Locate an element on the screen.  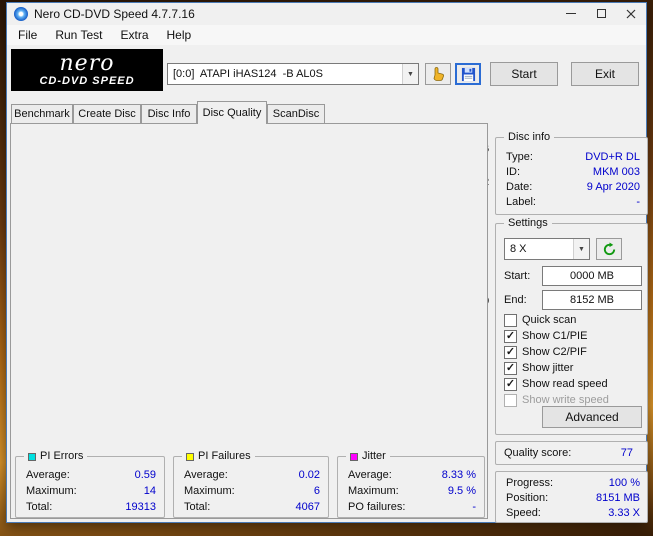
start-position-input: 0000 MB is located at coordinates (592, 276).